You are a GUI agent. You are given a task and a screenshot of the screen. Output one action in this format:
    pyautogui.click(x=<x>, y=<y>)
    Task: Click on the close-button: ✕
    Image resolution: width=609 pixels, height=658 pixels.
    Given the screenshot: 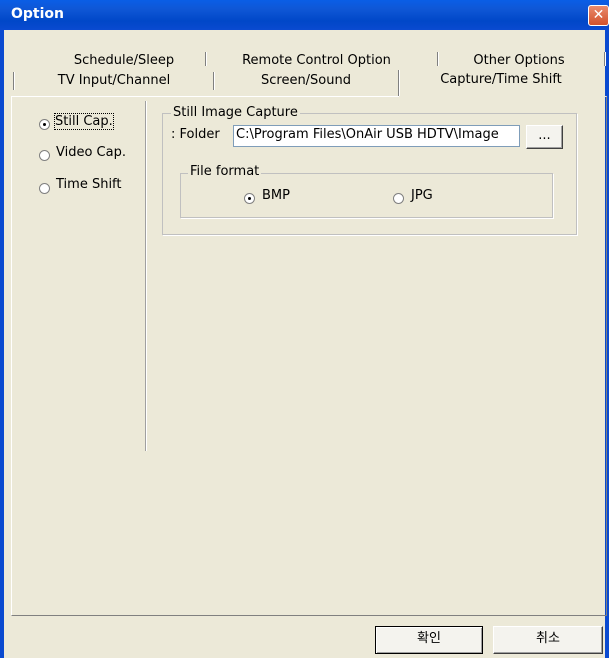 What is the action you would take?
    pyautogui.click(x=598, y=15)
    